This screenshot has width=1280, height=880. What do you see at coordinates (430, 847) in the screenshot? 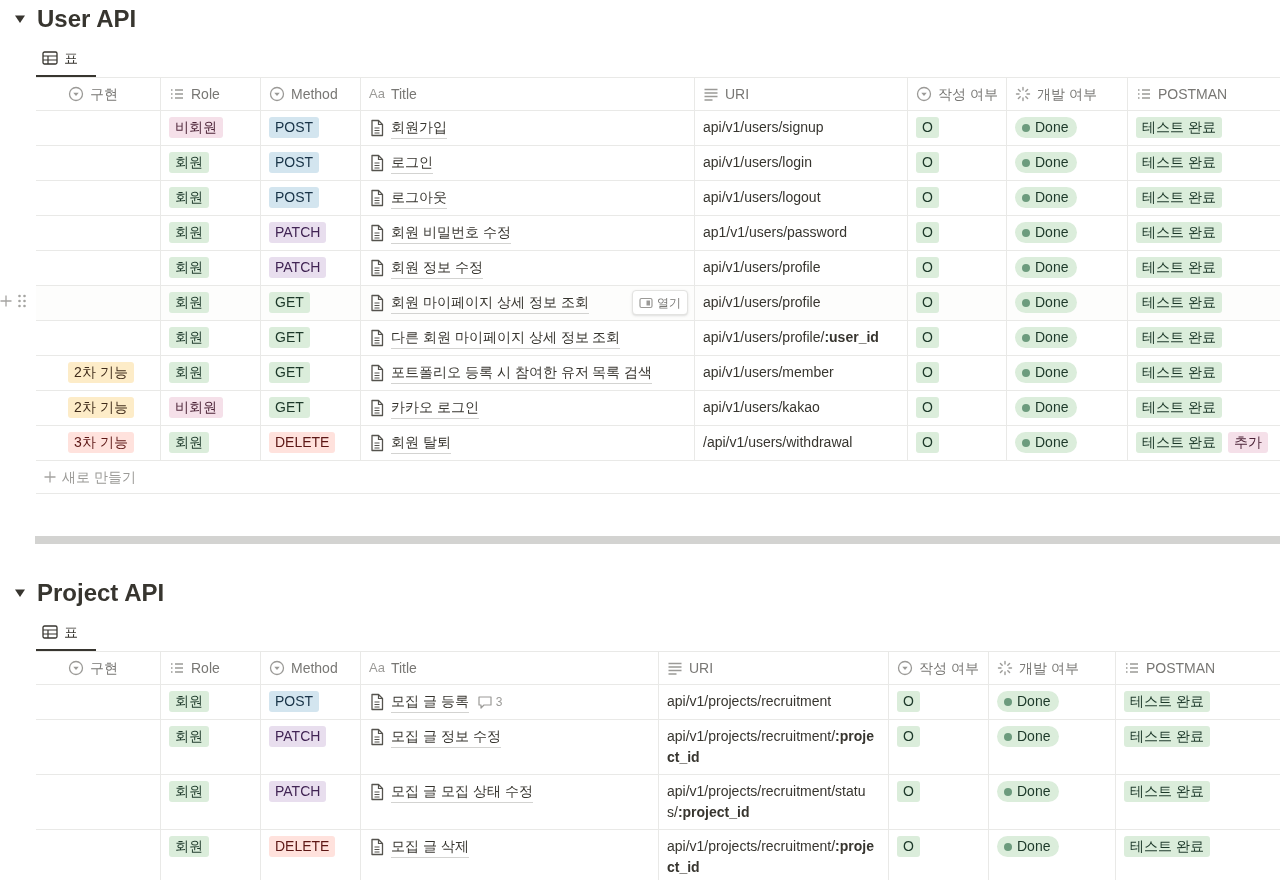
I see `page-title-link: 모집 글 삭제` at bounding box center [430, 847].